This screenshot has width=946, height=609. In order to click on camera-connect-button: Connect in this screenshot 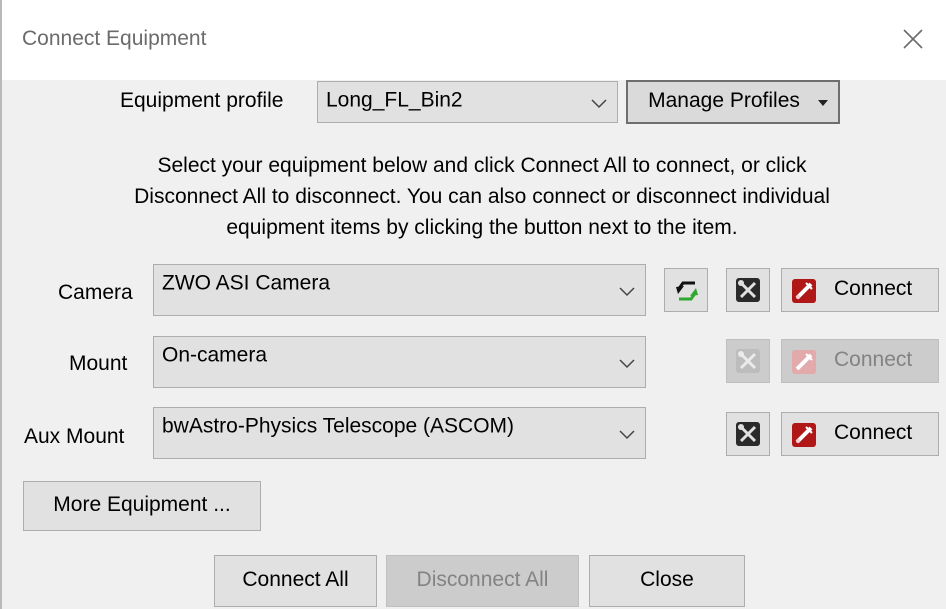, I will do `click(860, 290)`.